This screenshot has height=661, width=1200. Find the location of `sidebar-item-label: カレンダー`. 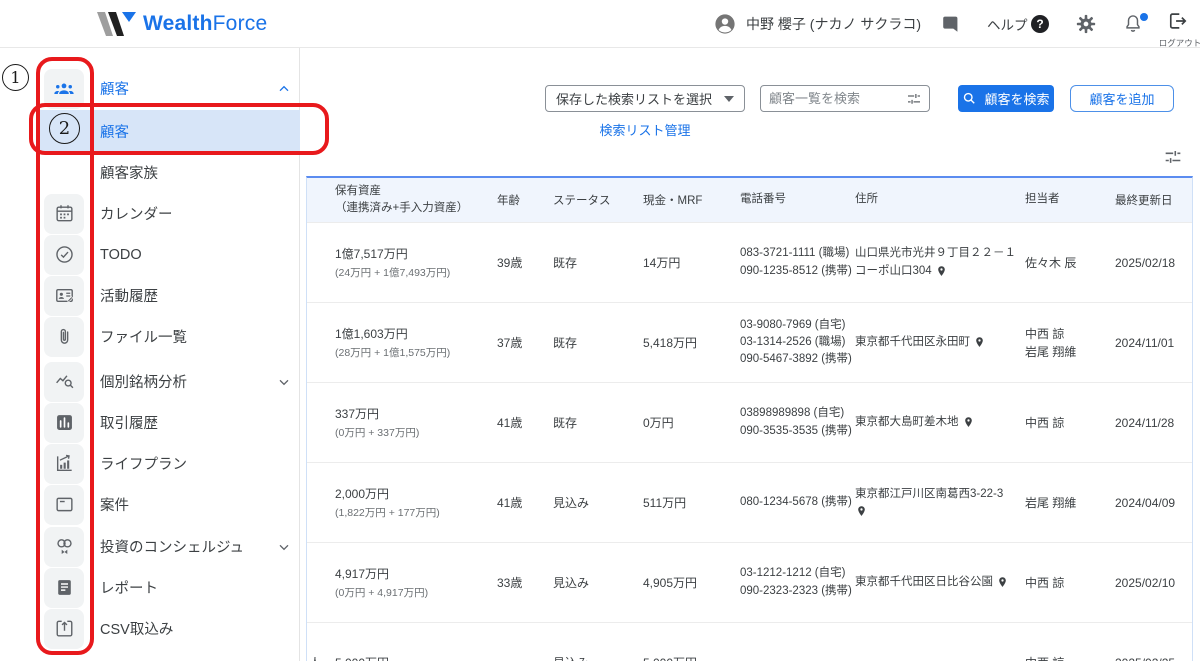

sidebar-item-label: カレンダー is located at coordinates (136, 215).